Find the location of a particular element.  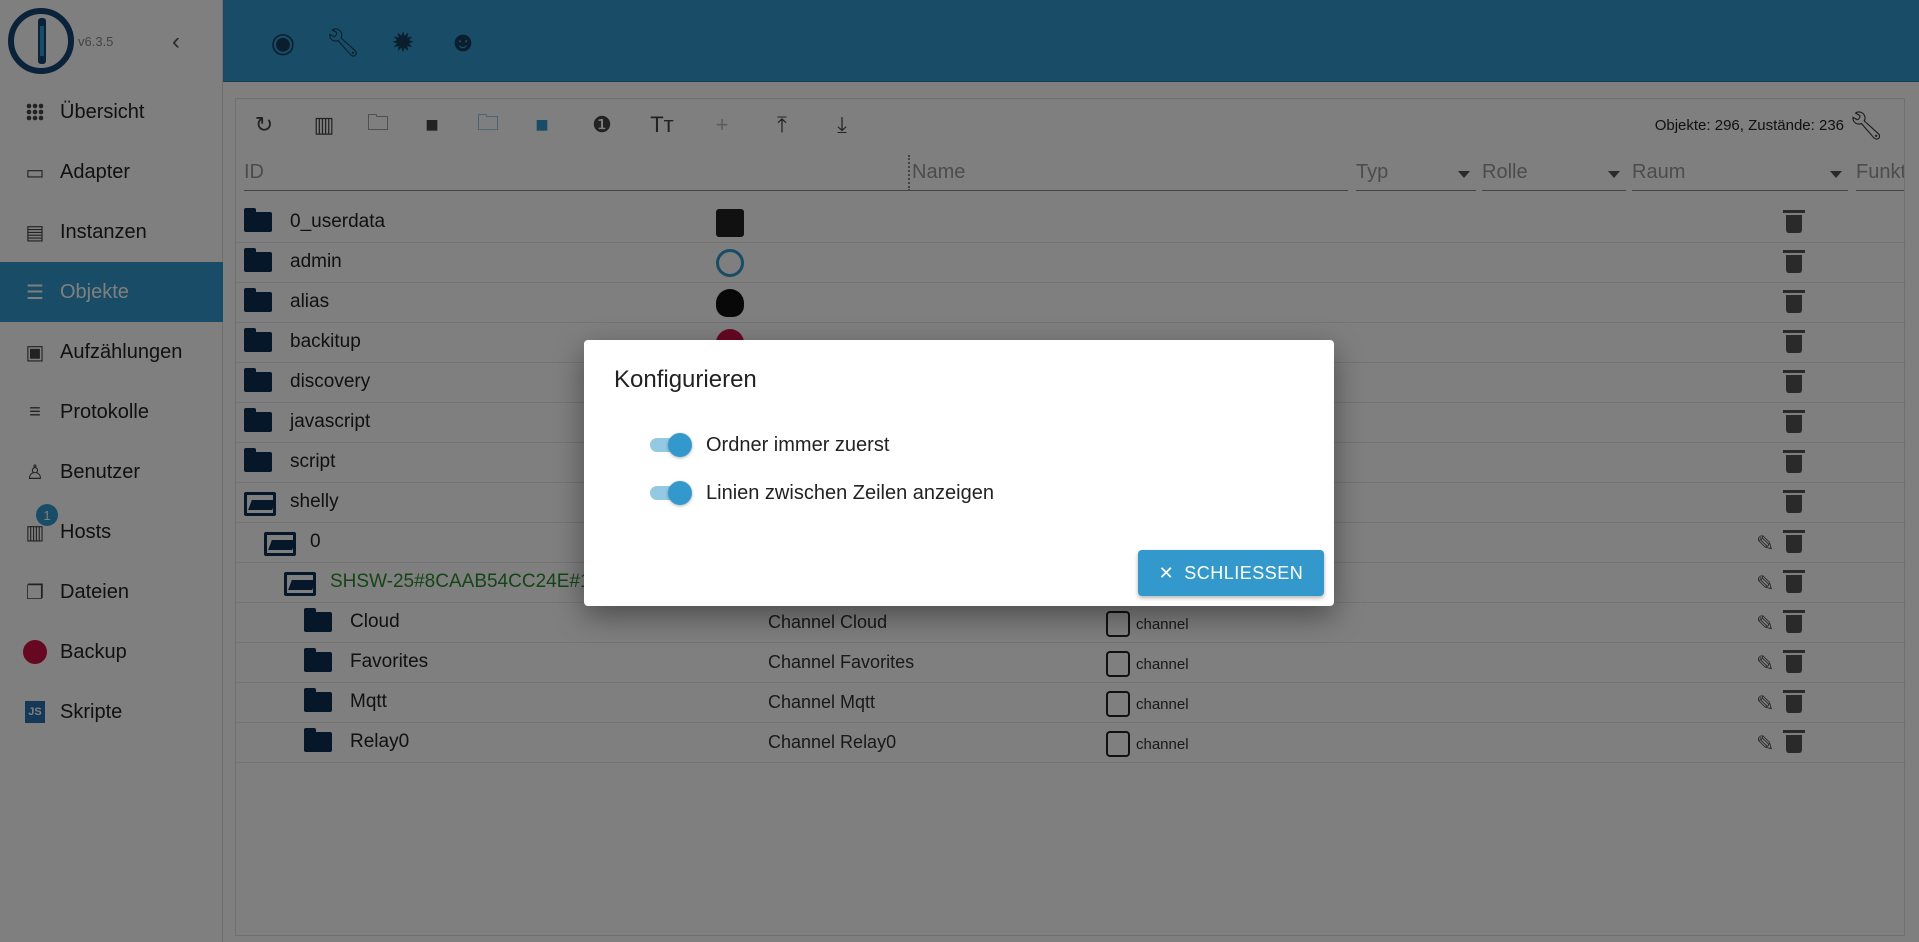

close-button: ✕ SCHLIESSEN is located at coordinates (1231, 573).